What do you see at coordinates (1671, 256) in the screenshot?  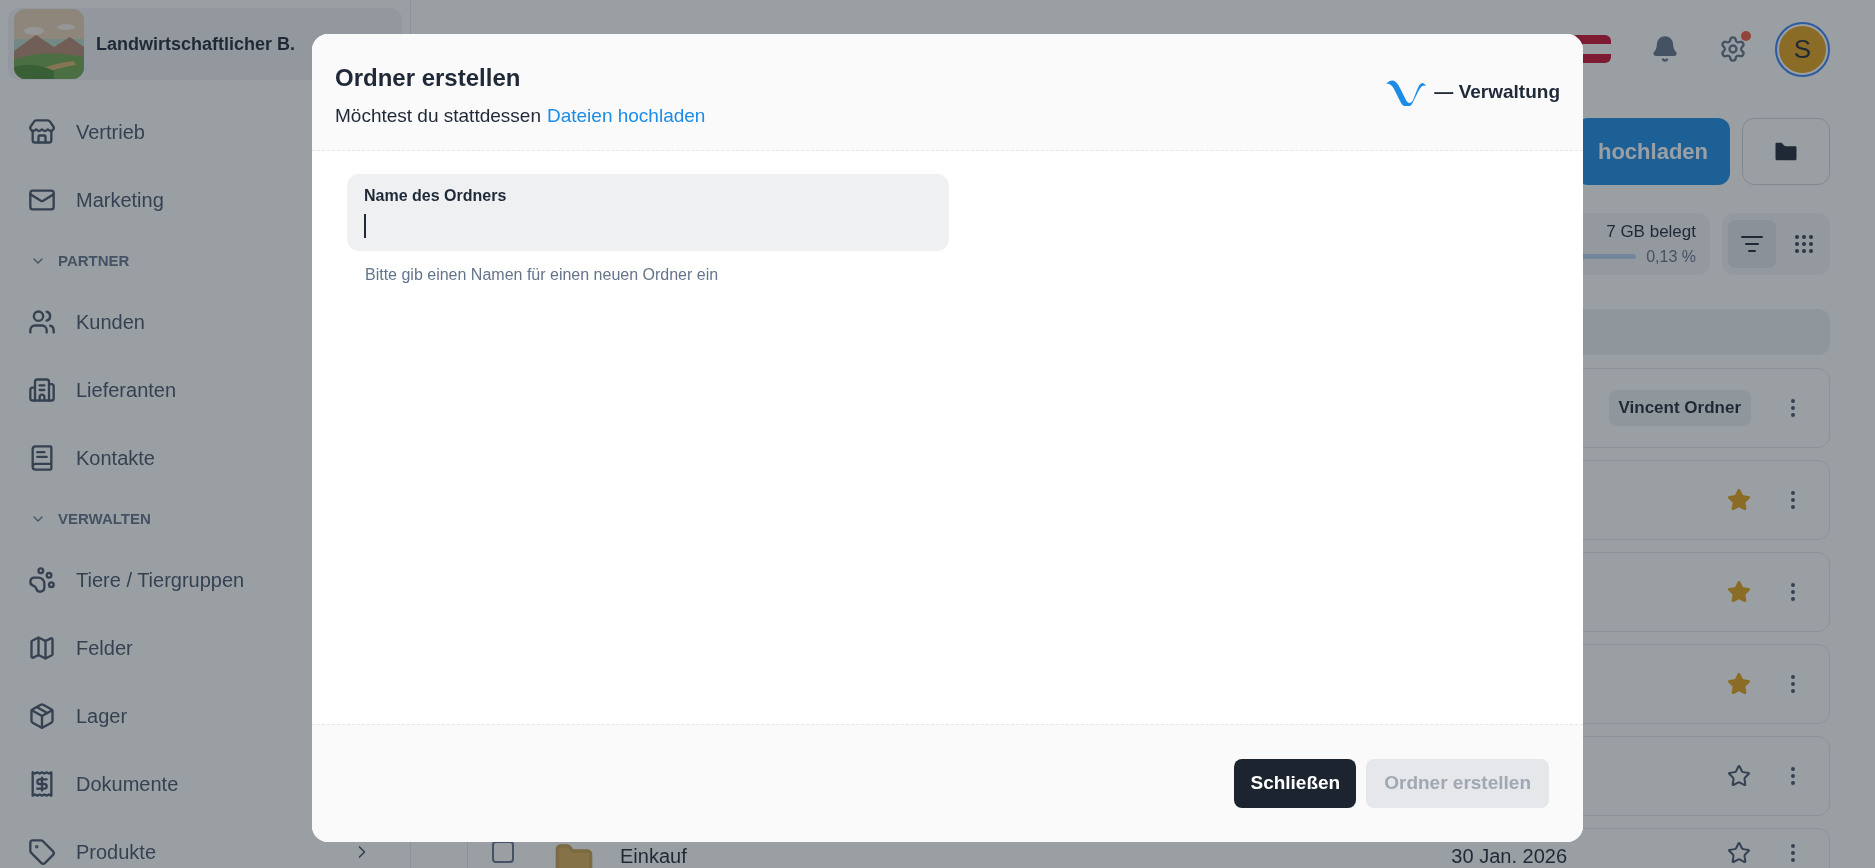 I see `storage-percent: 0,13 %` at bounding box center [1671, 256].